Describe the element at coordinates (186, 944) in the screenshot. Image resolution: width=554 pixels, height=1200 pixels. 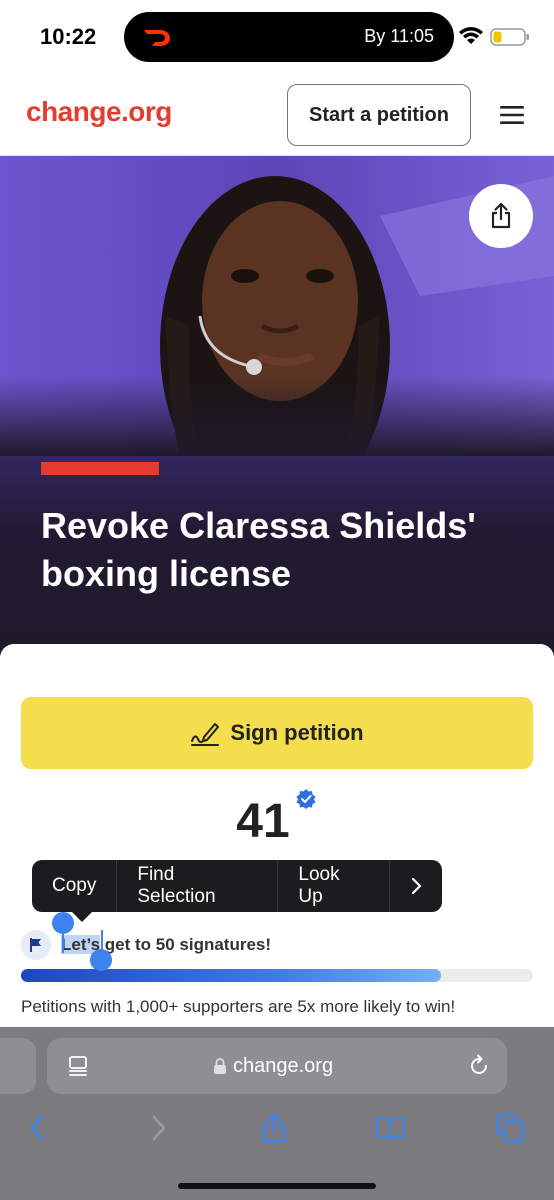
I see `goal-text-rest: get to 50 signatures!` at that location.